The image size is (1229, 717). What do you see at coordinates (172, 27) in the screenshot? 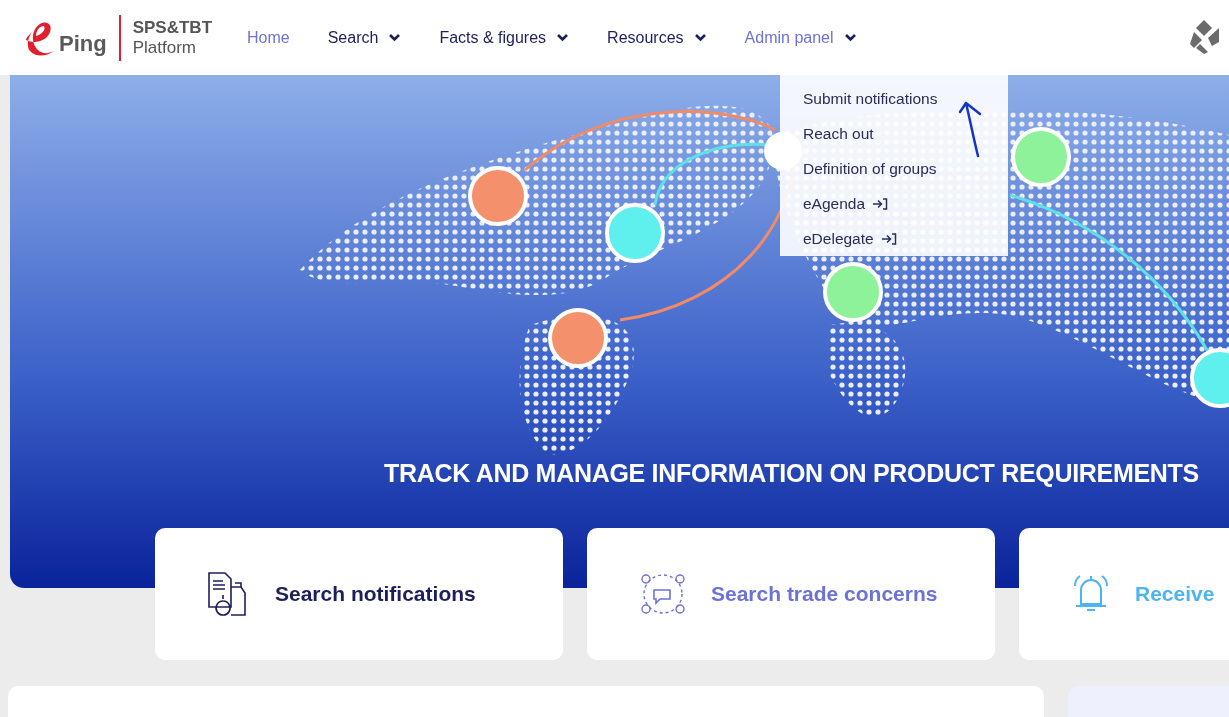
I see `logo-text: SPS&TBT` at bounding box center [172, 27].